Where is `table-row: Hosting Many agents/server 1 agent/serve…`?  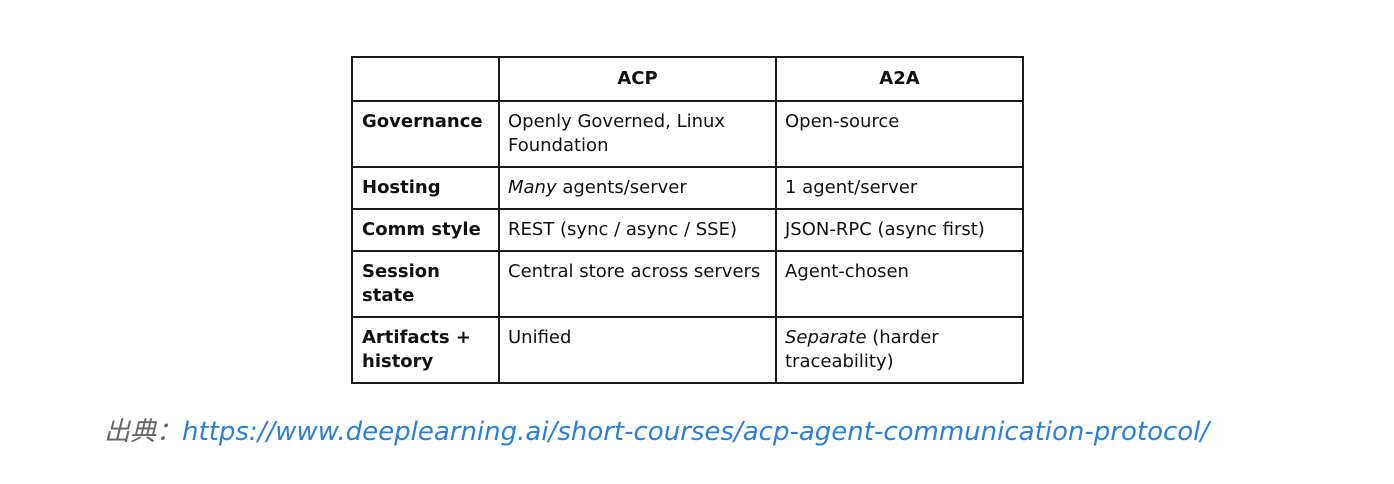
table-row: Hosting Many agents/server 1 agent/serve… is located at coordinates (687, 188).